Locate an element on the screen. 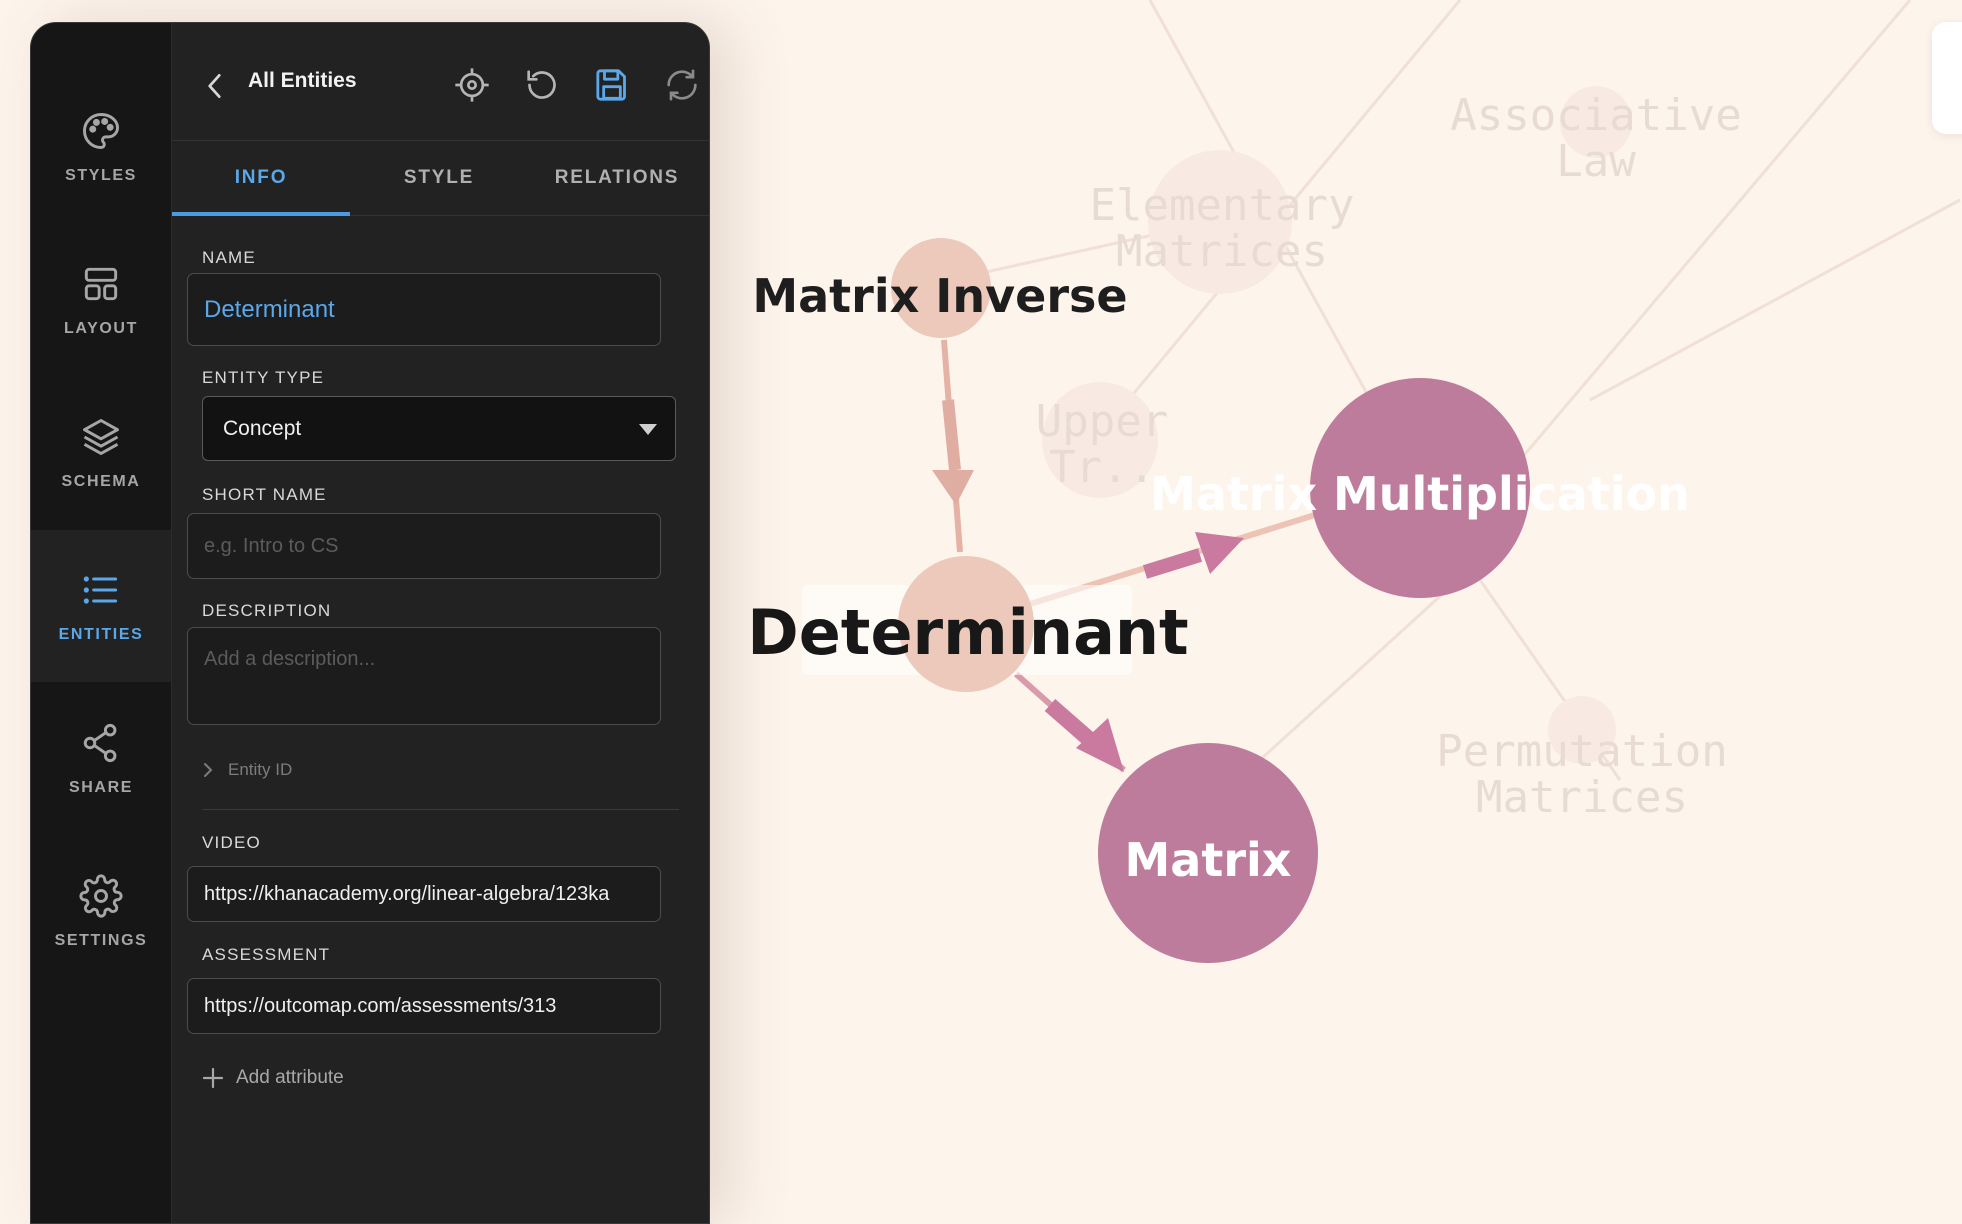  name-label: NAME is located at coordinates (229, 257).